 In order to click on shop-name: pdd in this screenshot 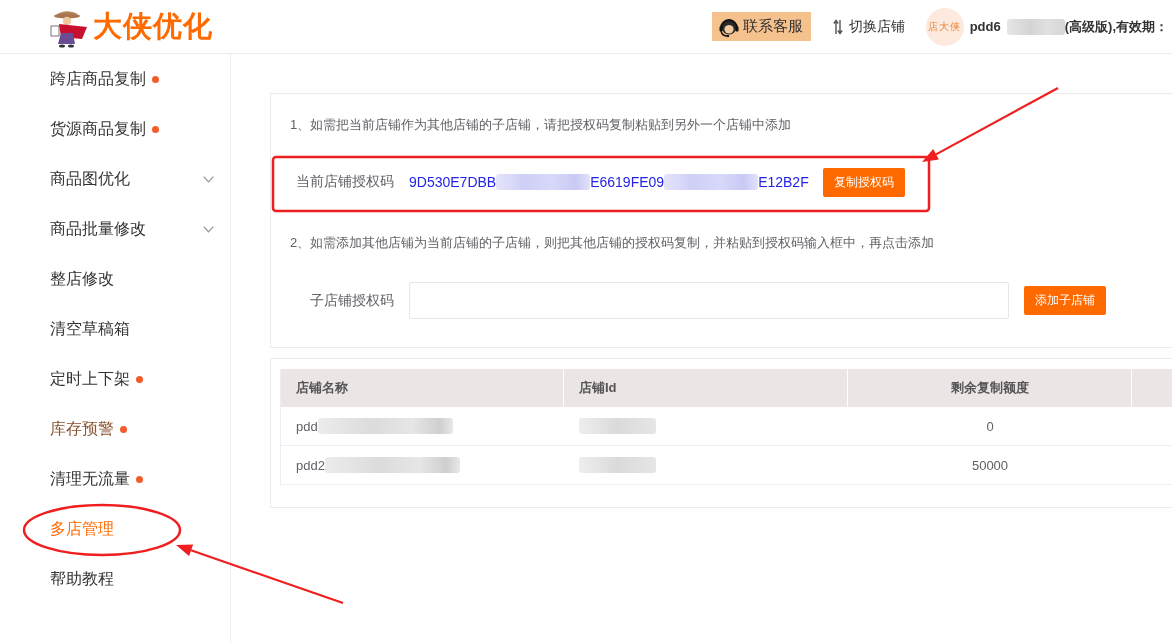, I will do `click(307, 426)`.